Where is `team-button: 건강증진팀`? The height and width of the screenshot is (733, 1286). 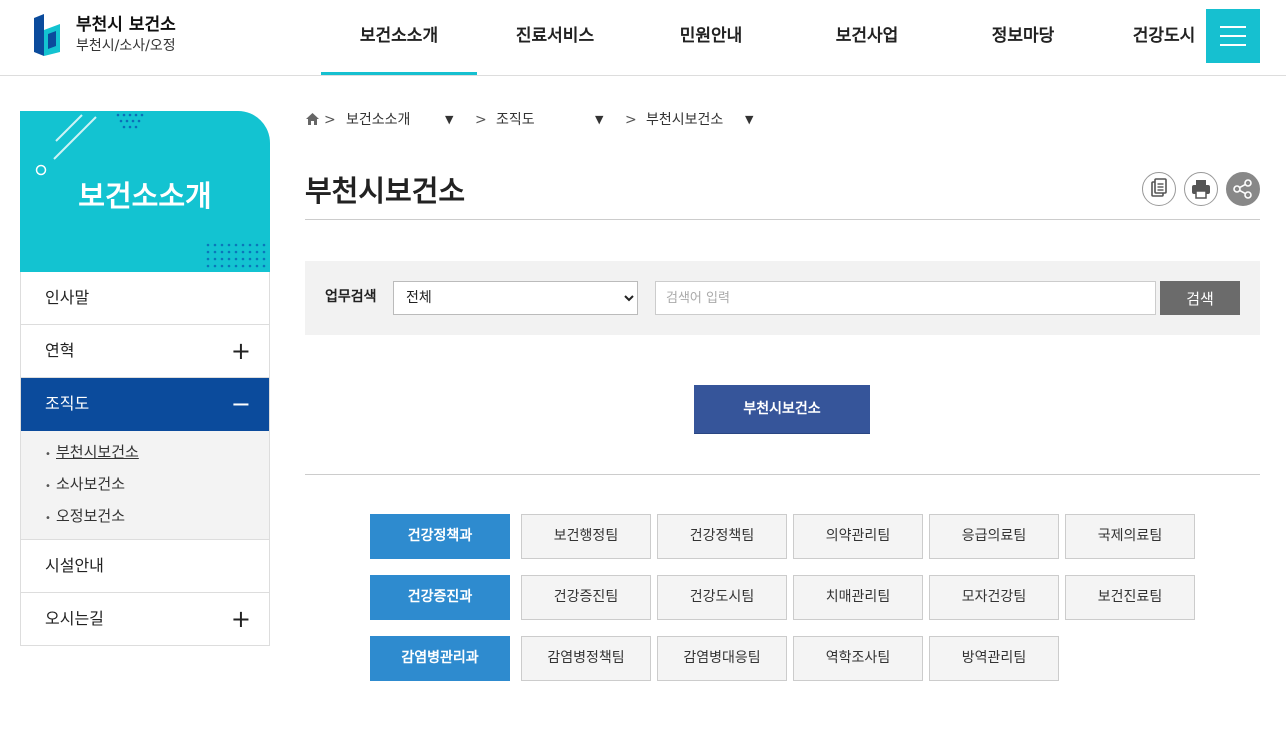
team-button: 건강증진팀 is located at coordinates (586, 597).